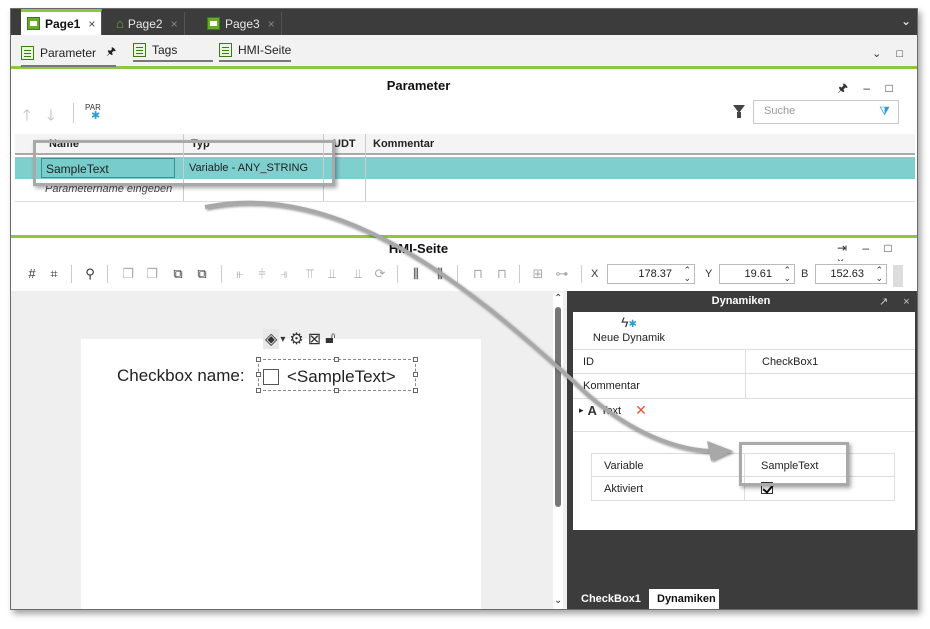 The height and width of the screenshot is (629, 930). I want to click on arrow-head, so click(720, 451).